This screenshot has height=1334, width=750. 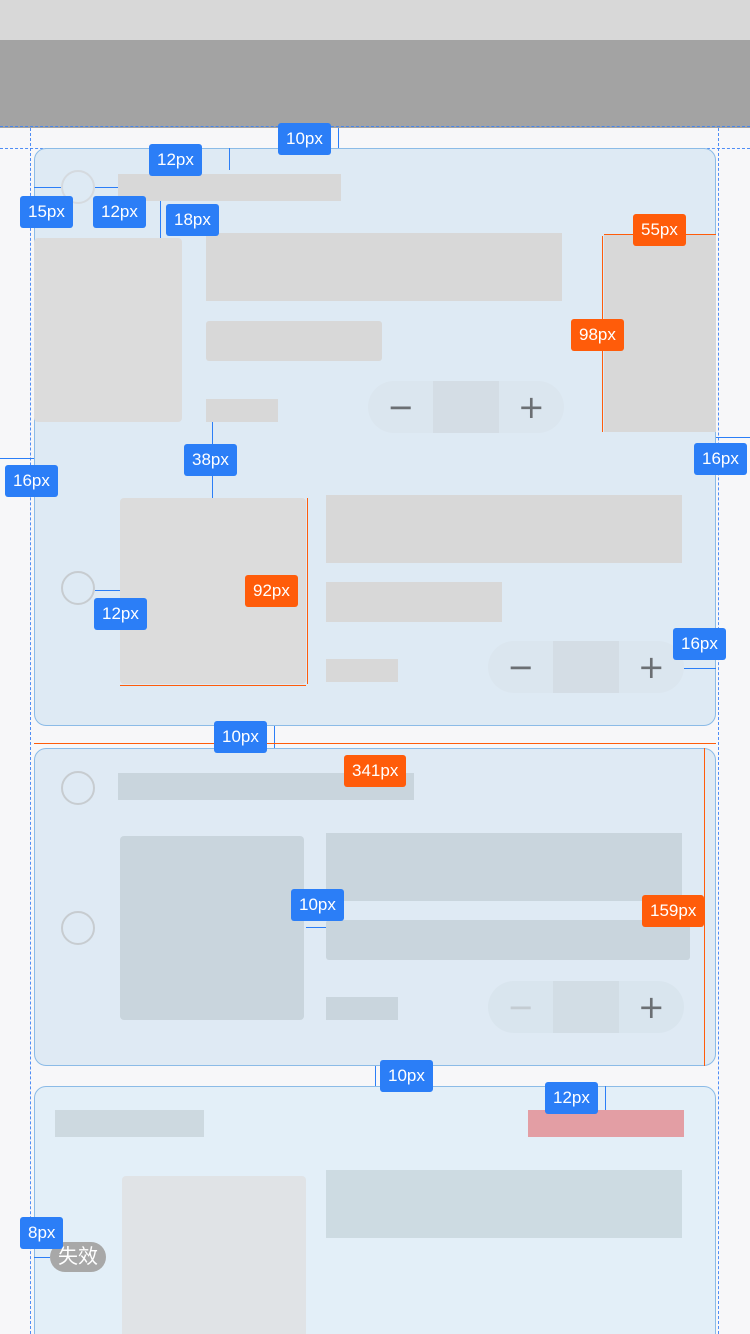 What do you see at coordinates (46, 212) in the screenshot?
I see `measure-tag: 15px` at bounding box center [46, 212].